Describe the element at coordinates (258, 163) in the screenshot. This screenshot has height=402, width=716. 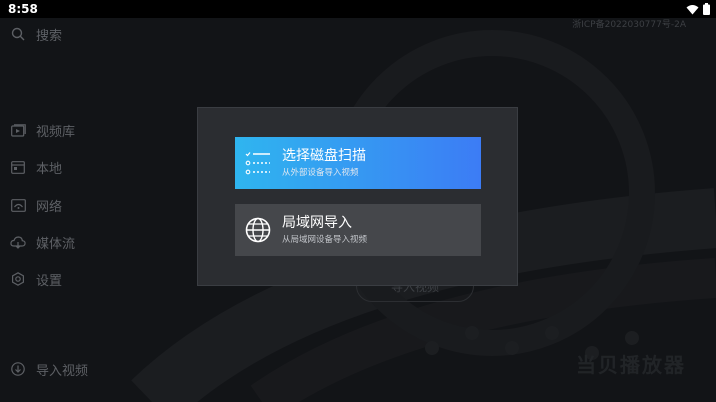
I see `checklist-icon` at that location.